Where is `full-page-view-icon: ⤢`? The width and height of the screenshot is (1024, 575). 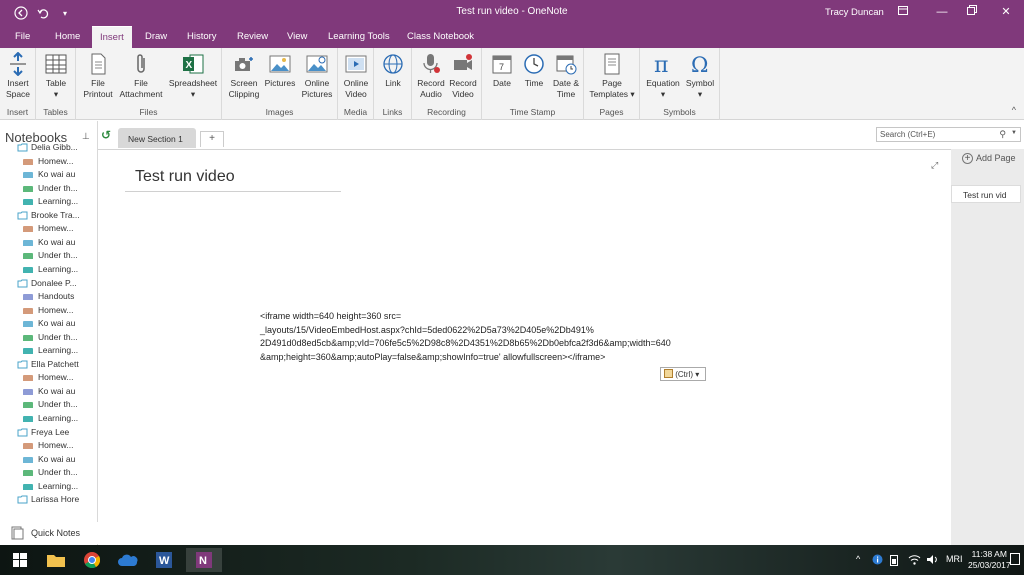 full-page-view-icon: ⤢ is located at coordinates (934, 165).